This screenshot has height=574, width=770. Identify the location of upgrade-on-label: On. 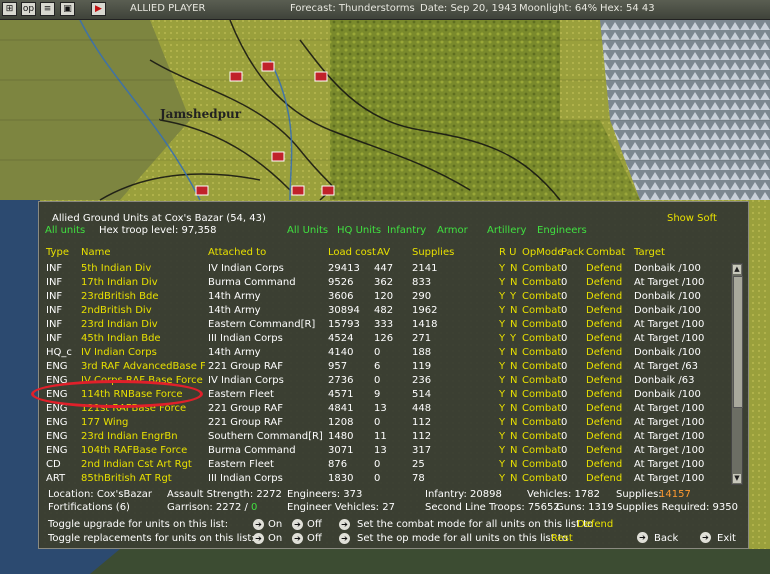
(275, 524).